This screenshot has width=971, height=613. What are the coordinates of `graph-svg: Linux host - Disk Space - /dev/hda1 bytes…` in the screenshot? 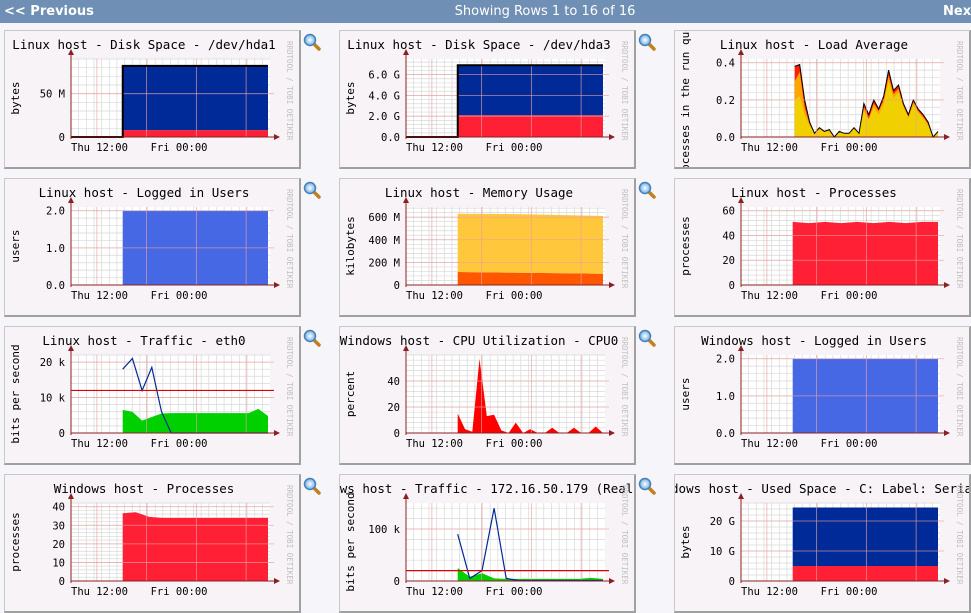 It's located at (151, 95).